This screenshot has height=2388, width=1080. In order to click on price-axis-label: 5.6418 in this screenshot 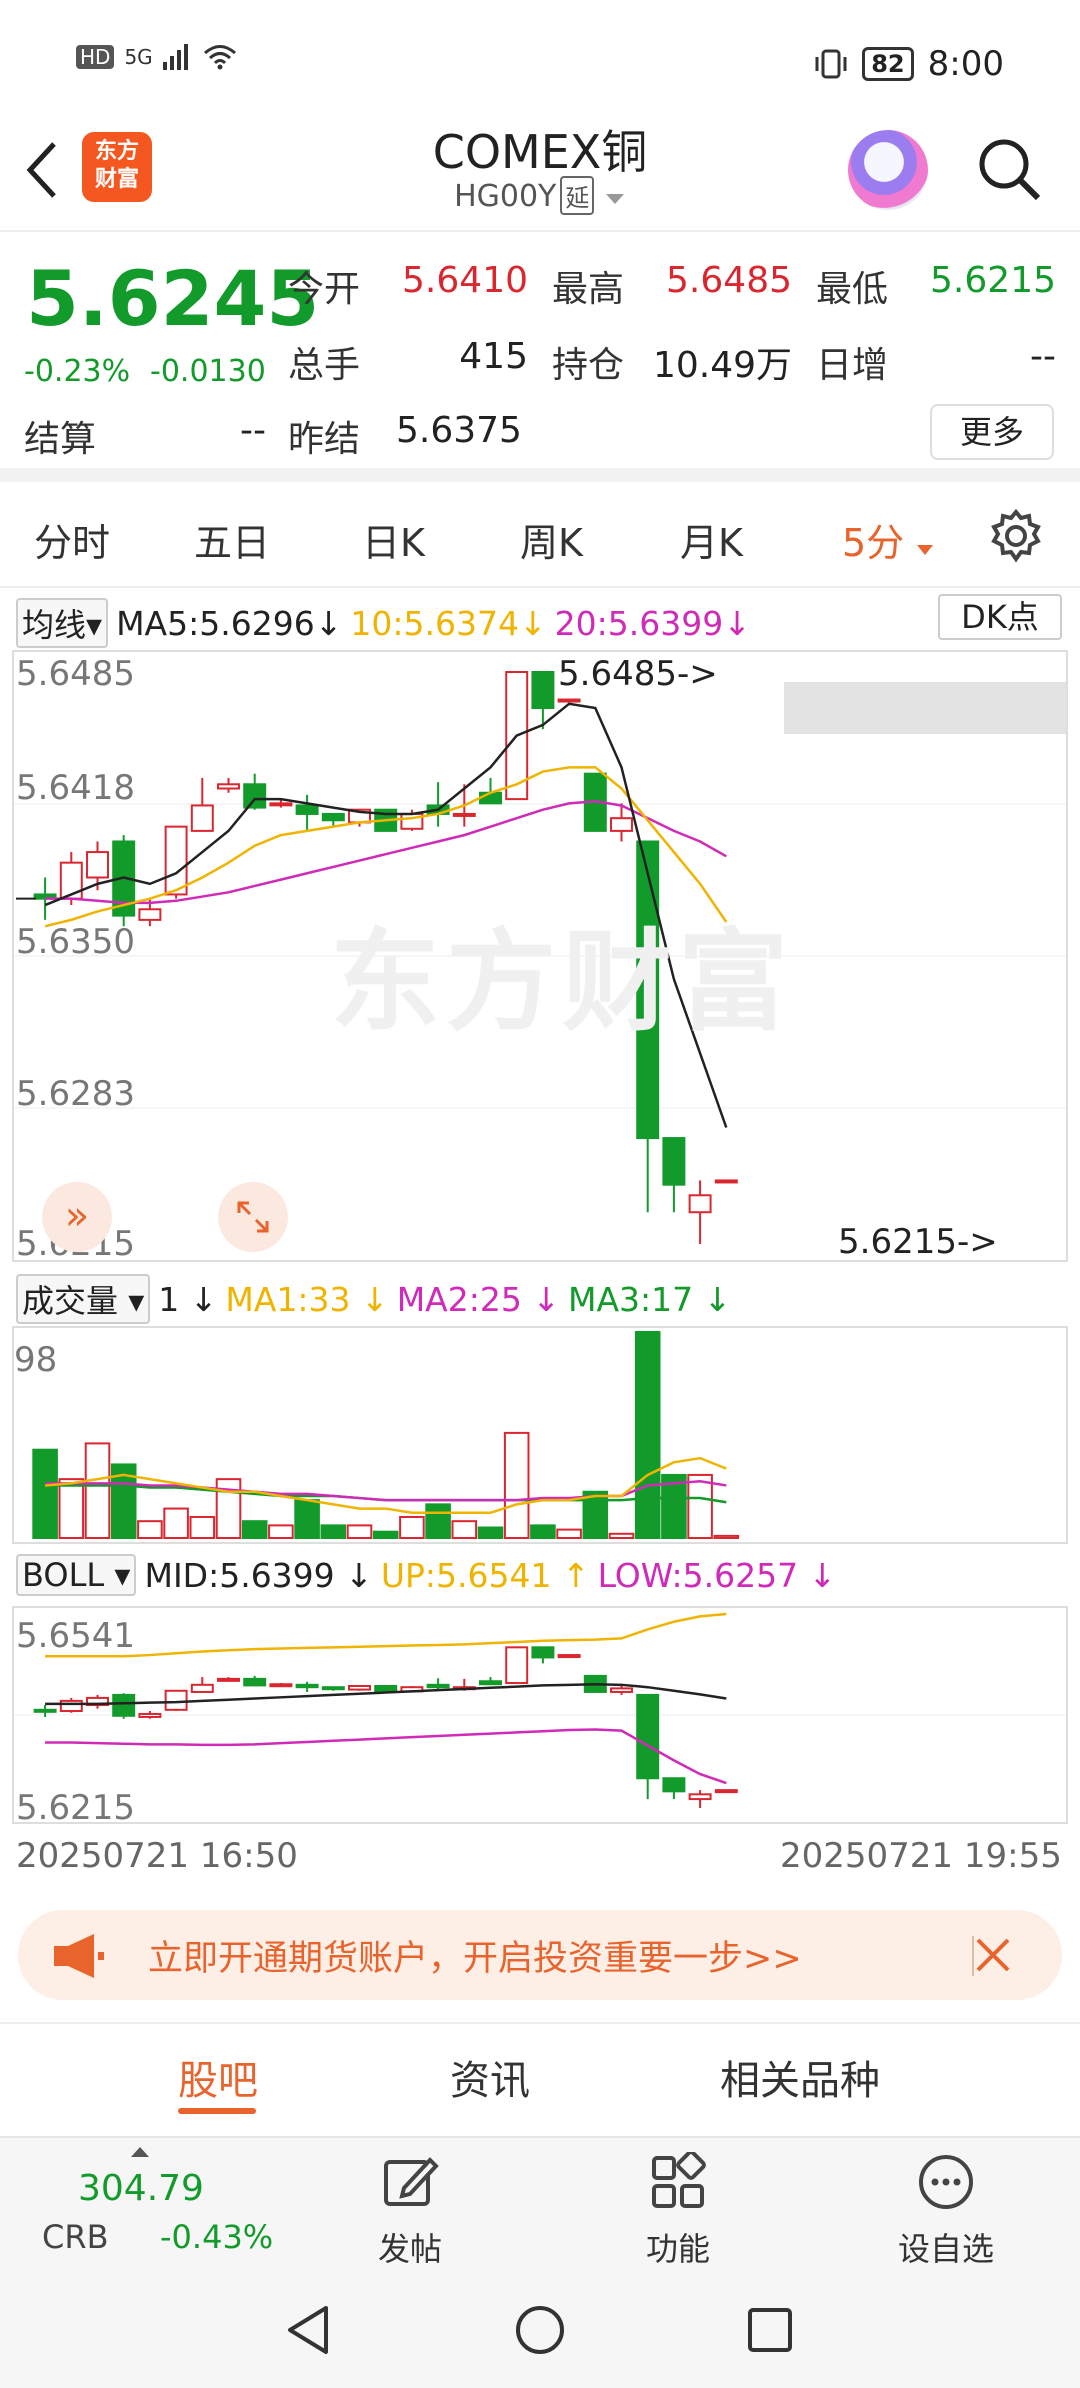, I will do `click(75, 788)`.